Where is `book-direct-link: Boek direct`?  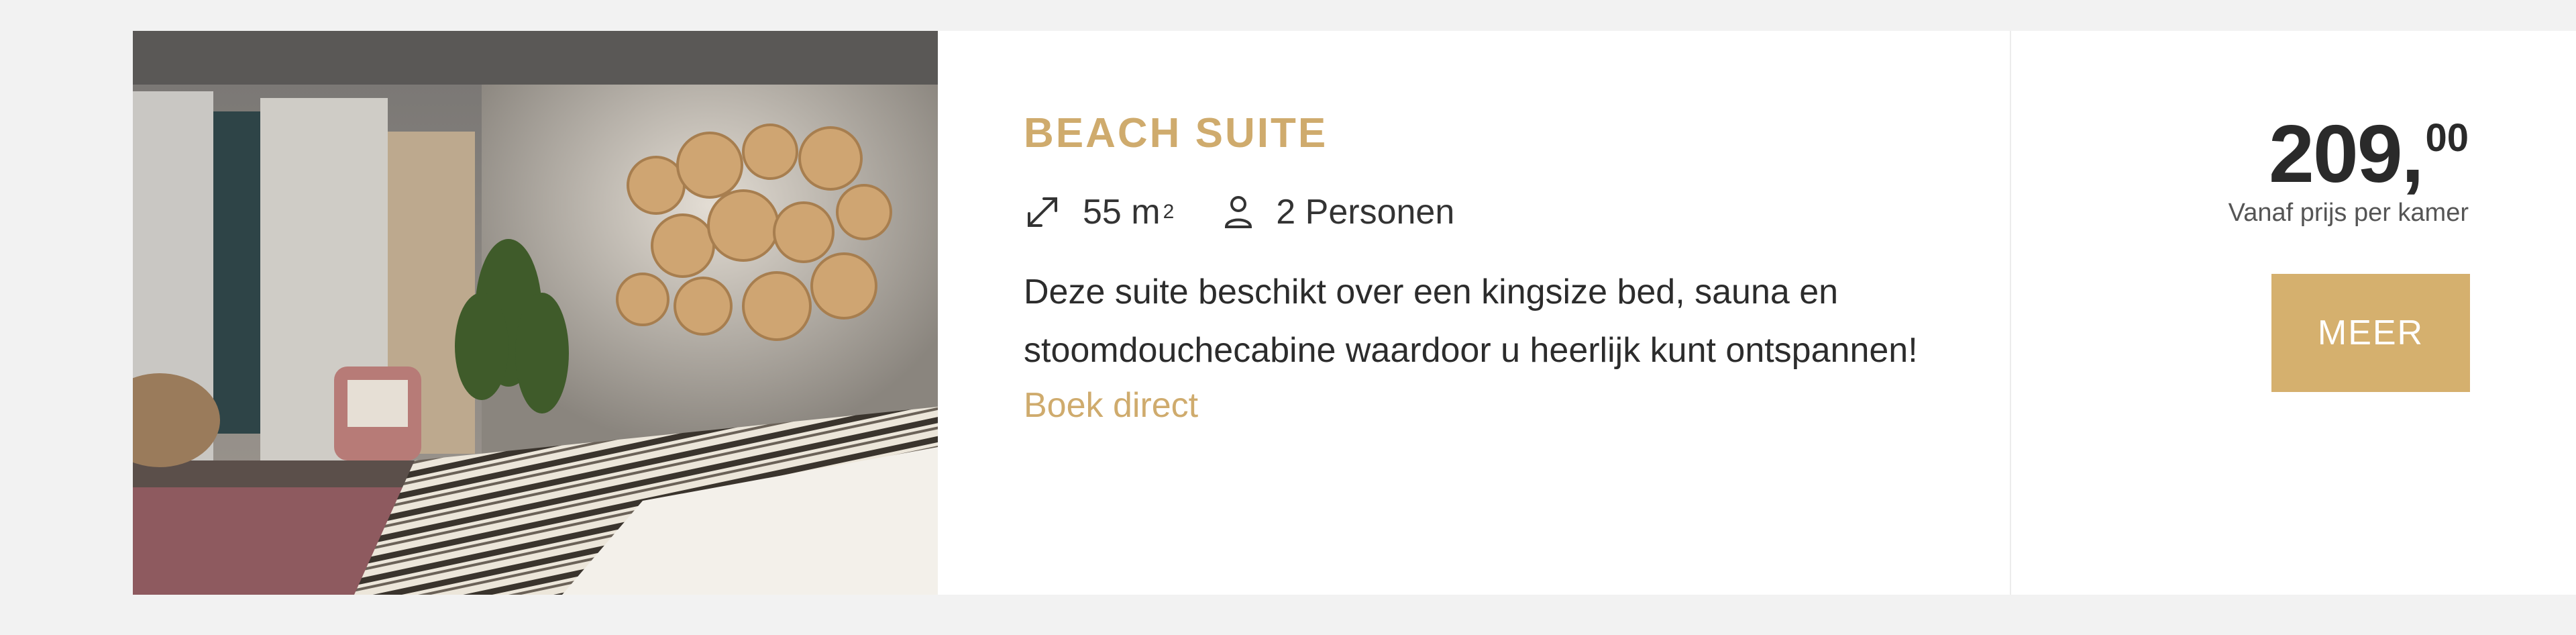
book-direct-link: Boek direct is located at coordinates (1517, 406).